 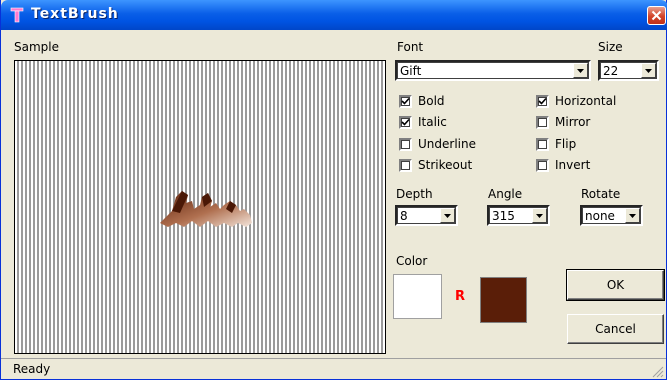 What do you see at coordinates (447, 144) in the screenshot?
I see `underline-label: Underline` at bounding box center [447, 144].